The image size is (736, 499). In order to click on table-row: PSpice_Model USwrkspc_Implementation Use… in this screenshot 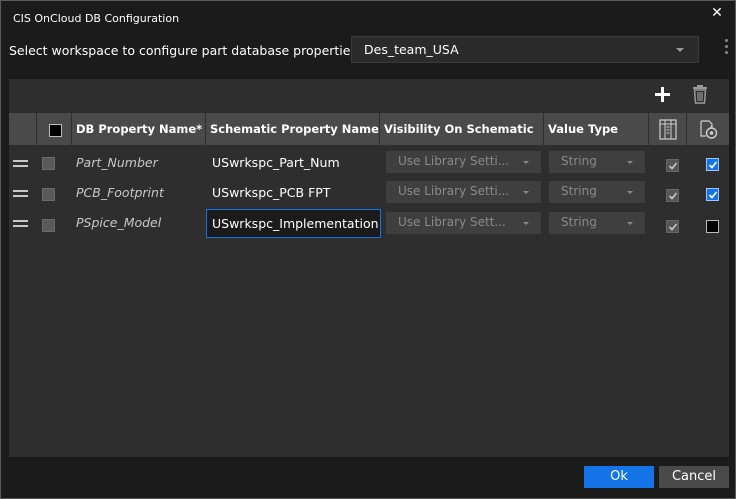, I will do `click(369, 223)`.